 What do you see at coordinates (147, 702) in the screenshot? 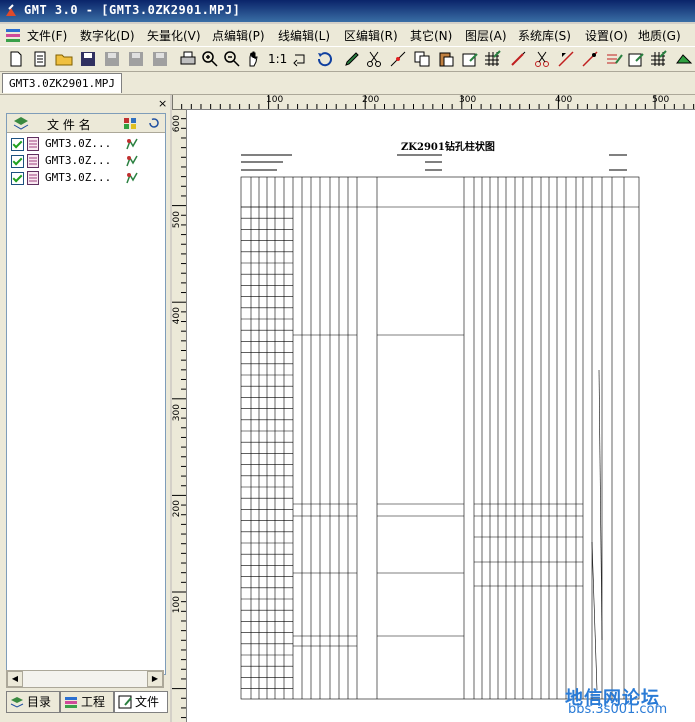
I see `tab-file-label: 文件` at bounding box center [147, 702].